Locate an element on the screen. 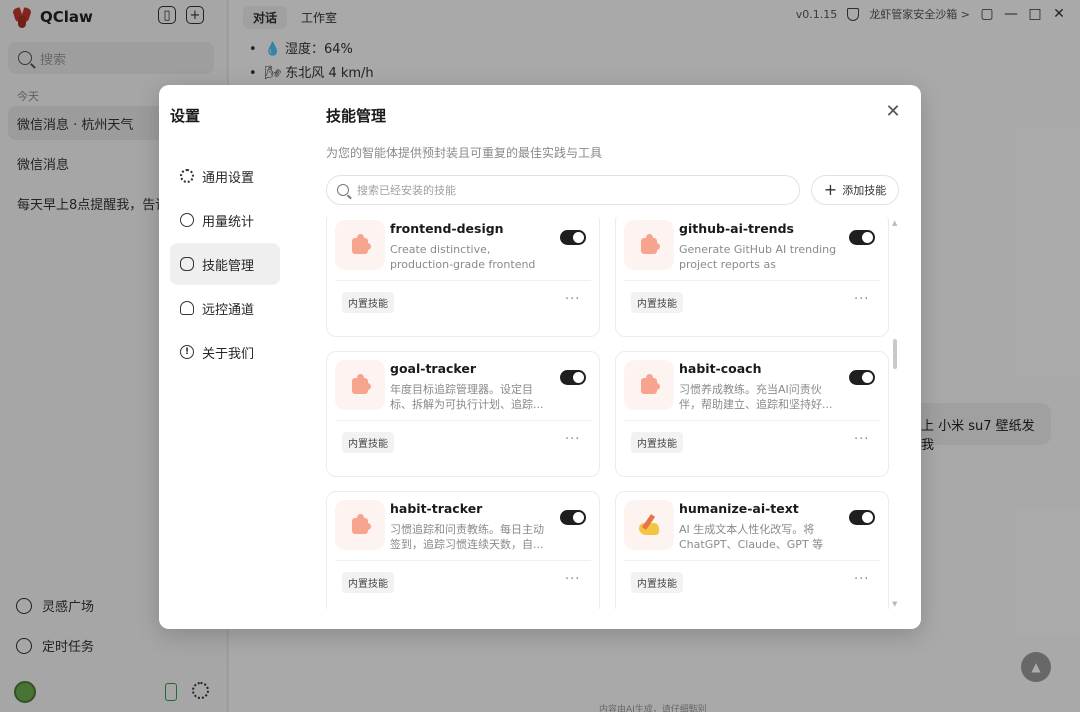 Image resolution: width=1080 pixels, height=712 pixels. skill-search-input: 搜索已经安装的技能 is located at coordinates (563, 190).